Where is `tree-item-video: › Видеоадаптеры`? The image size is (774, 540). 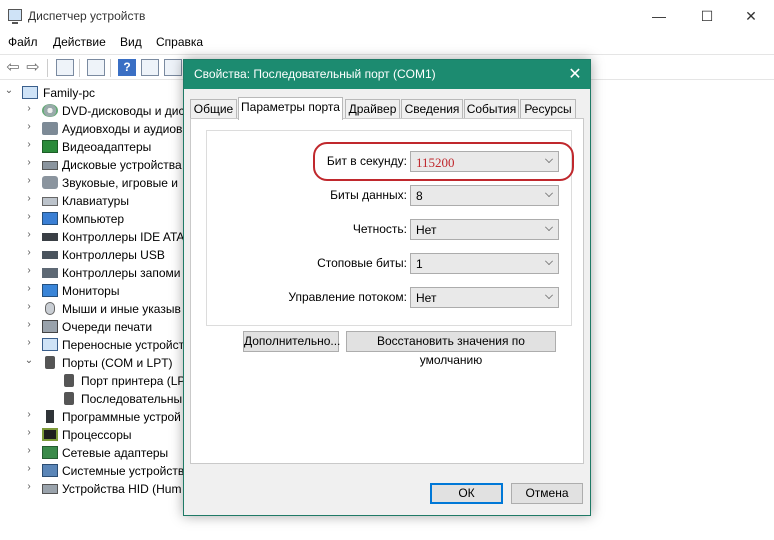
tree-item-video: › Видеоадаптеры is located at coordinates (93, 147).